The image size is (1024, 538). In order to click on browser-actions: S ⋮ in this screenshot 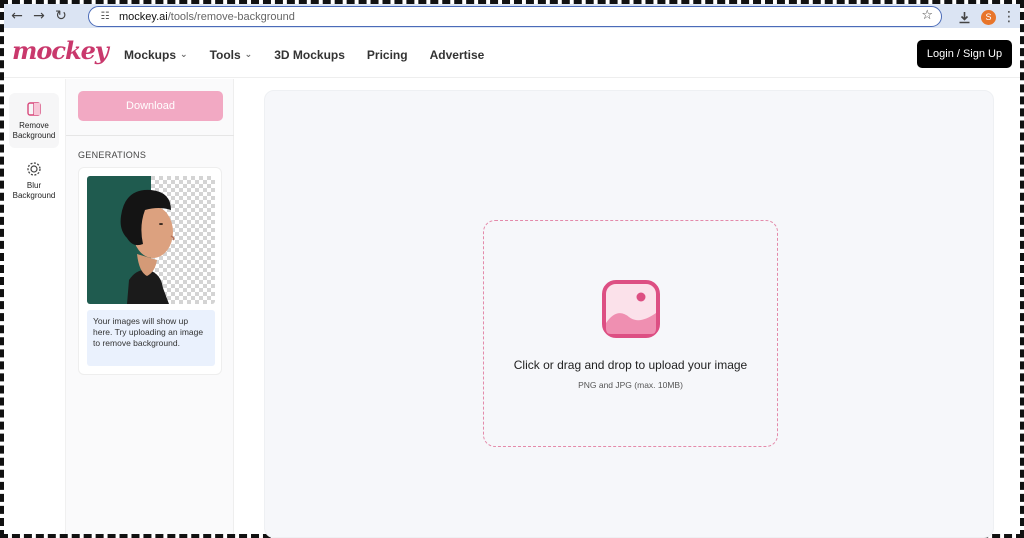, I will do `click(984, 17)`.